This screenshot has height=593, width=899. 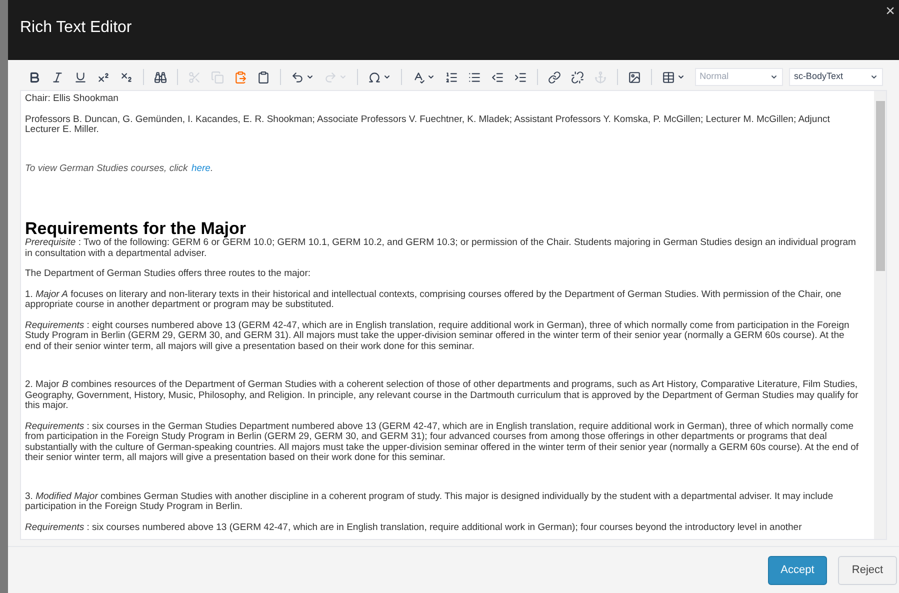 What do you see at coordinates (442, 396) in the screenshot?
I see `paragraph: 2. Major B combines resources of the Department of German Studies with a coherent selection of those of other departments and programs, such as Art History, Comparative Literature, Film Studies, Geography, Government, History, Music, Philosophy, and Religion. In principle, any relevant course in the Dartmouth curriculum that is approved by the Department of German Studies may qualify for this major.` at bounding box center [442, 396].